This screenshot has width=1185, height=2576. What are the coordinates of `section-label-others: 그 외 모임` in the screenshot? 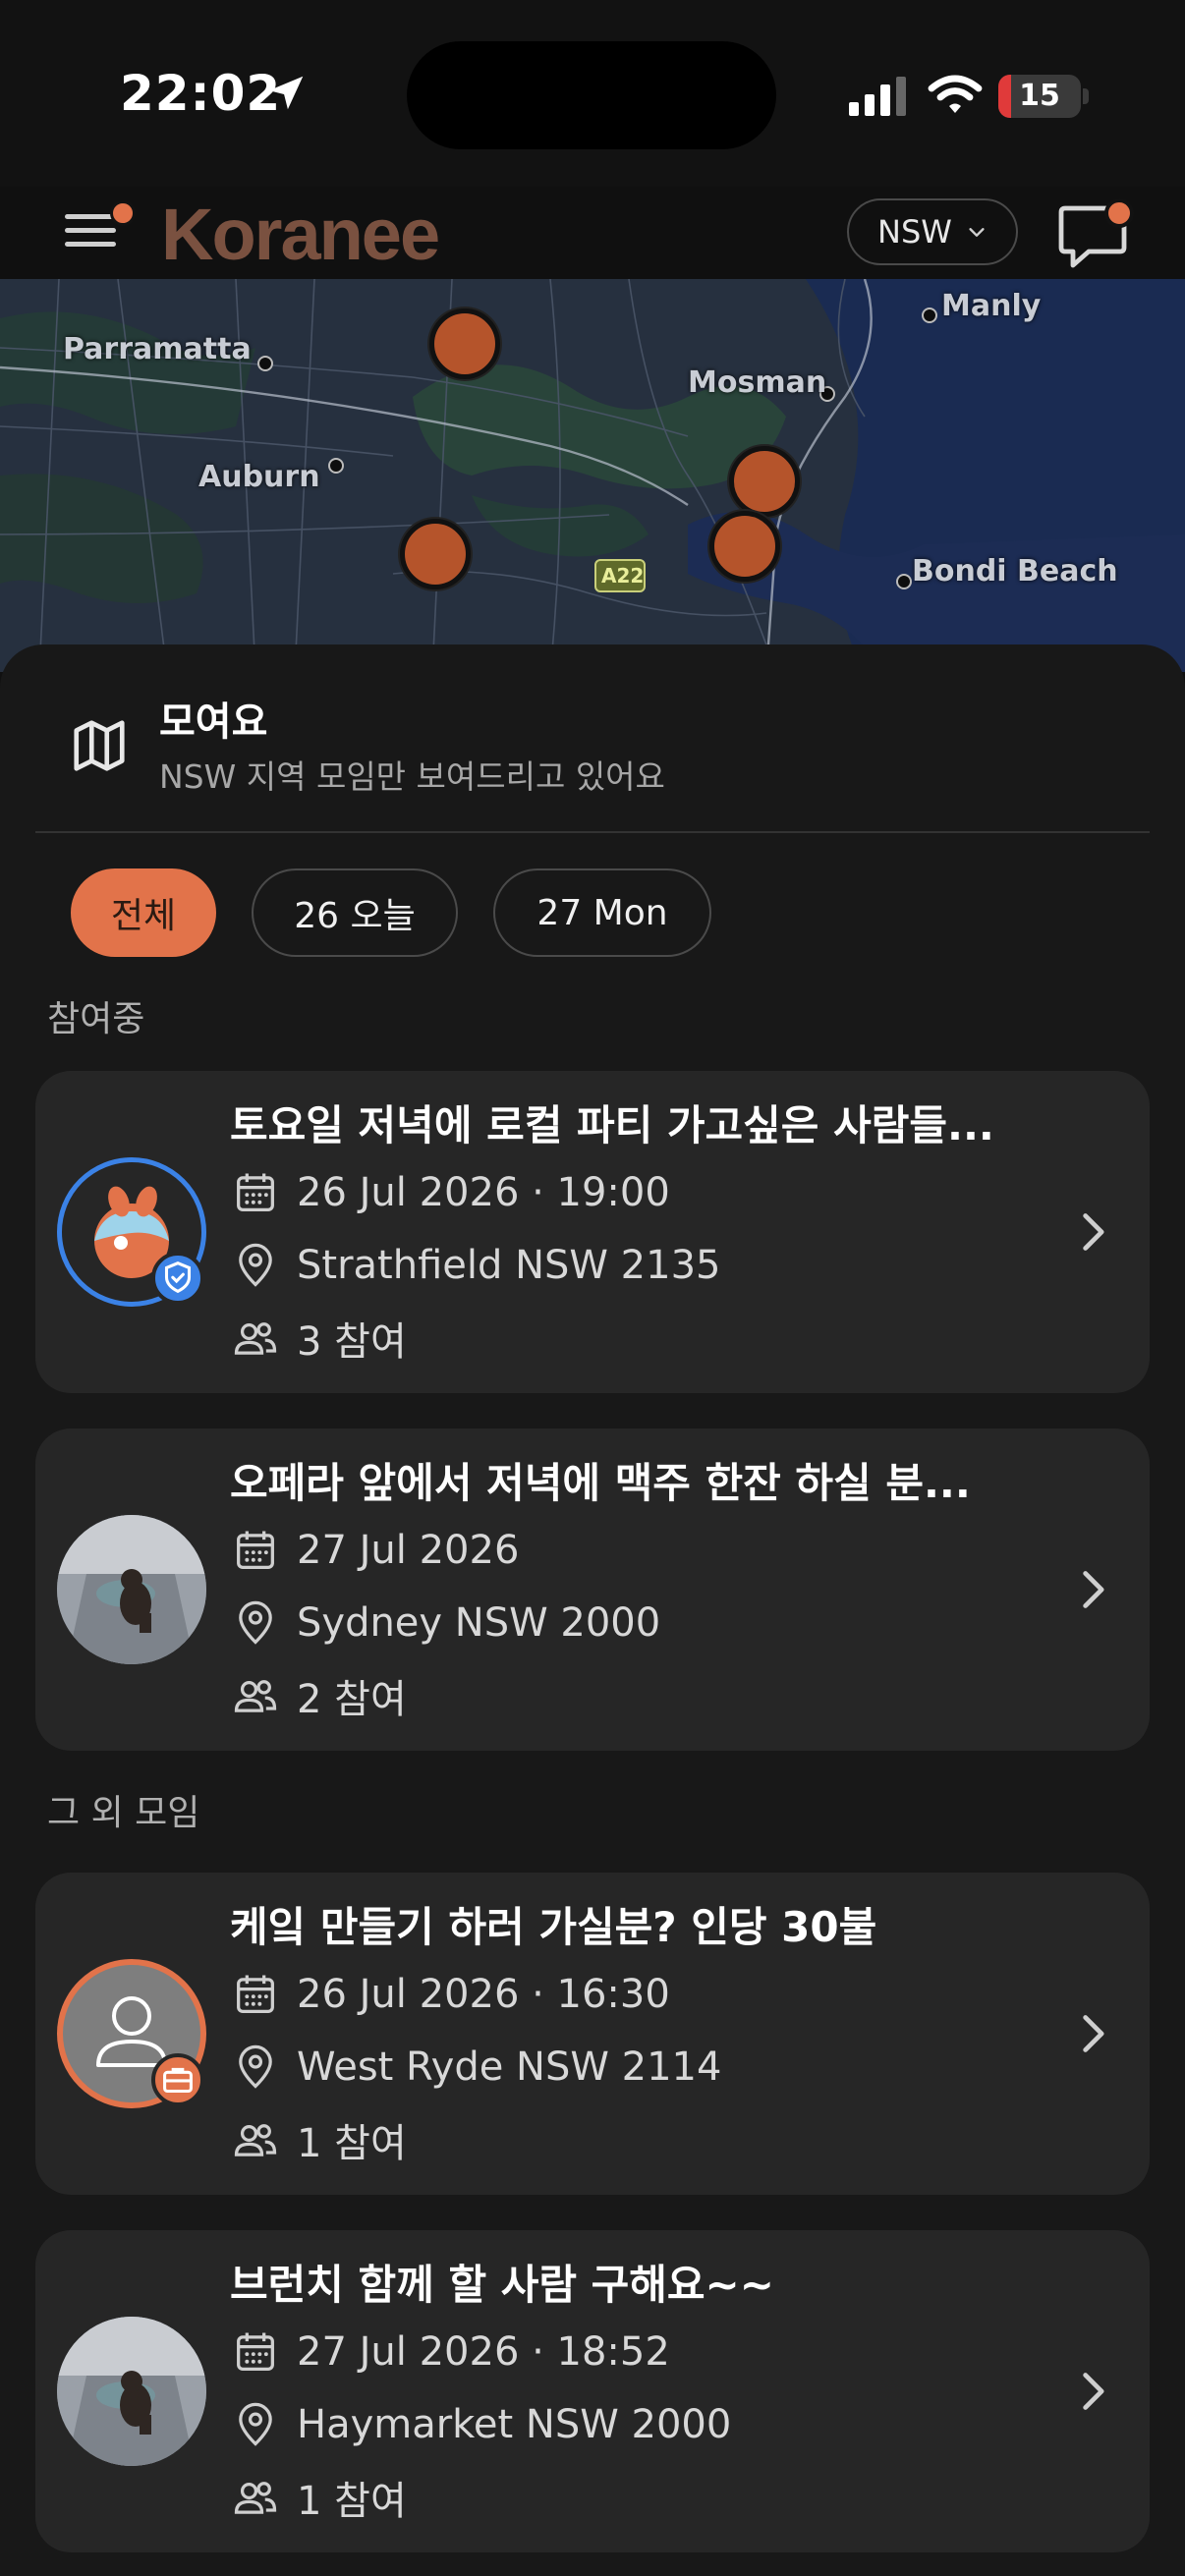 It's located at (124, 1813).